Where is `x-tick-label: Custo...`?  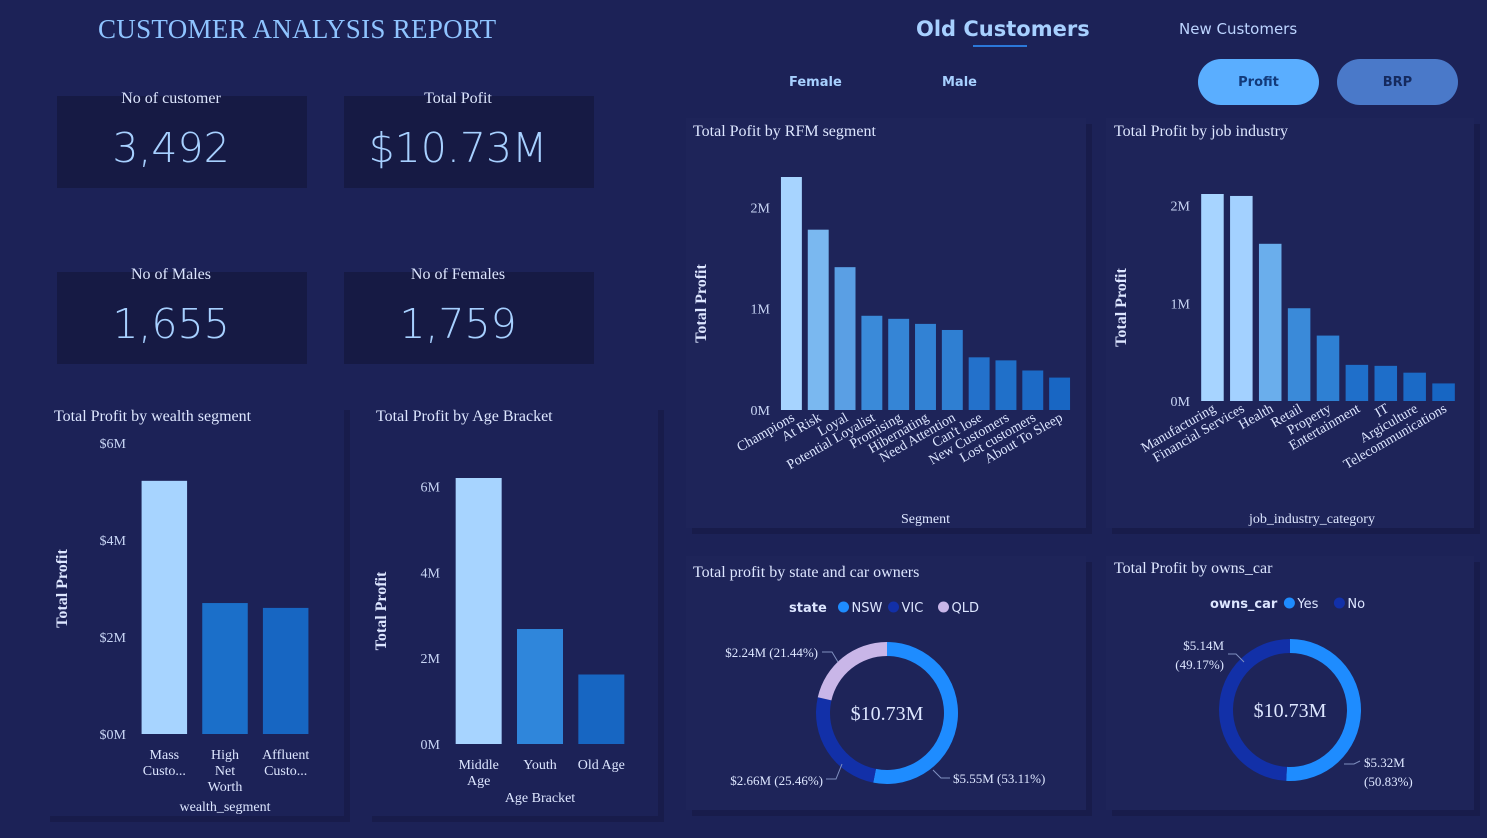 x-tick-label: Custo... is located at coordinates (164, 771).